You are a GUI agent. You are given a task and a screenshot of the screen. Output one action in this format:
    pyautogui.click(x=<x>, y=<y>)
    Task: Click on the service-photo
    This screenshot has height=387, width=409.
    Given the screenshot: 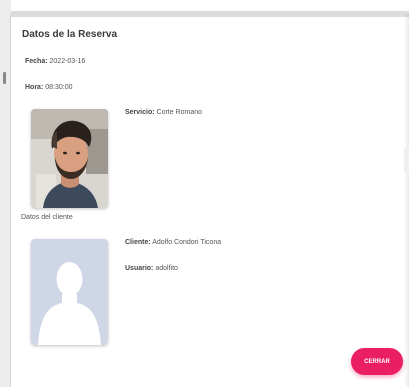 What is the action you would take?
    pyautogui.click(x=69, y=158)
    